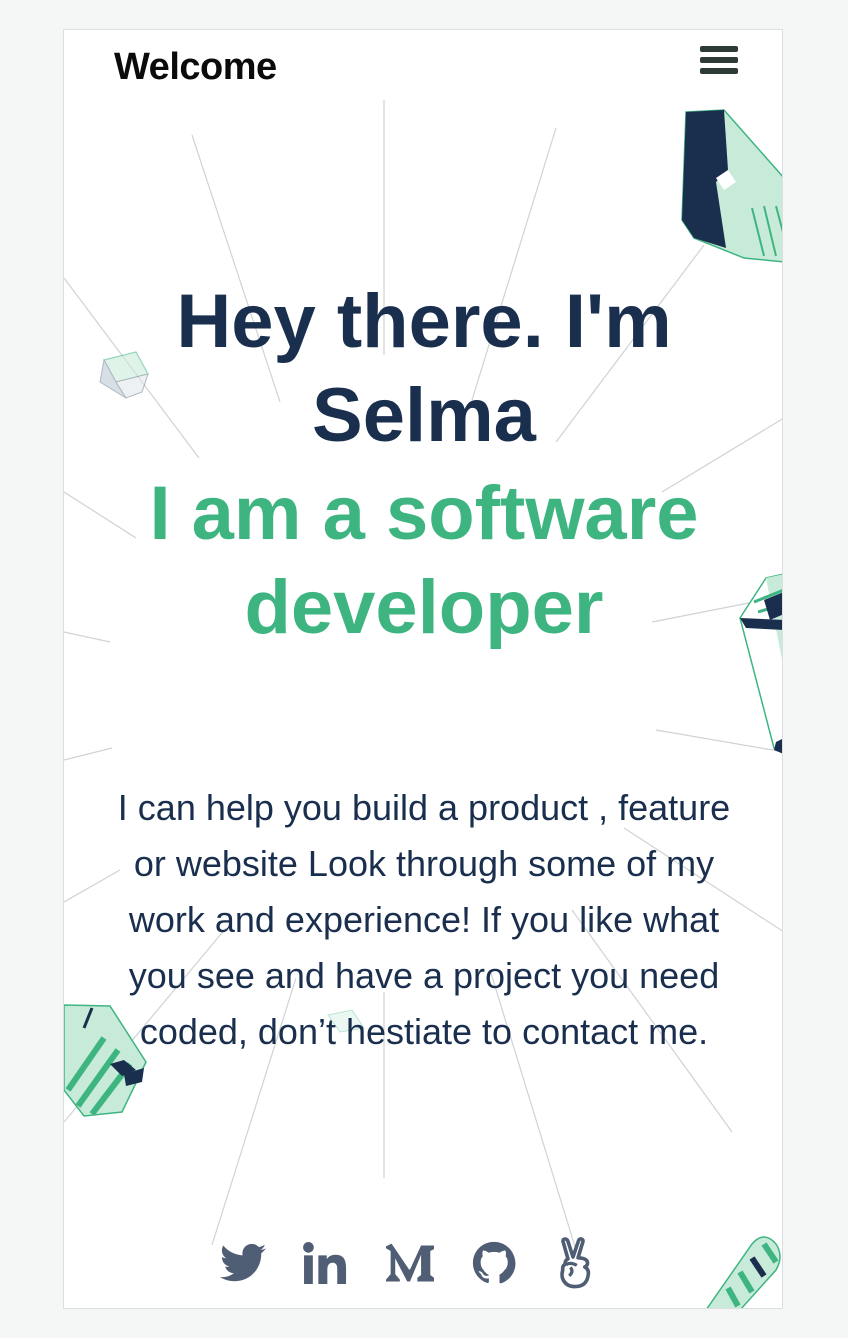 The width and height of the screenshot is (848, 1338). What do you see at coordinates (719, 62) in the screenshot?
I see `hamburger-menu-button` at bounding box center [719, 62].